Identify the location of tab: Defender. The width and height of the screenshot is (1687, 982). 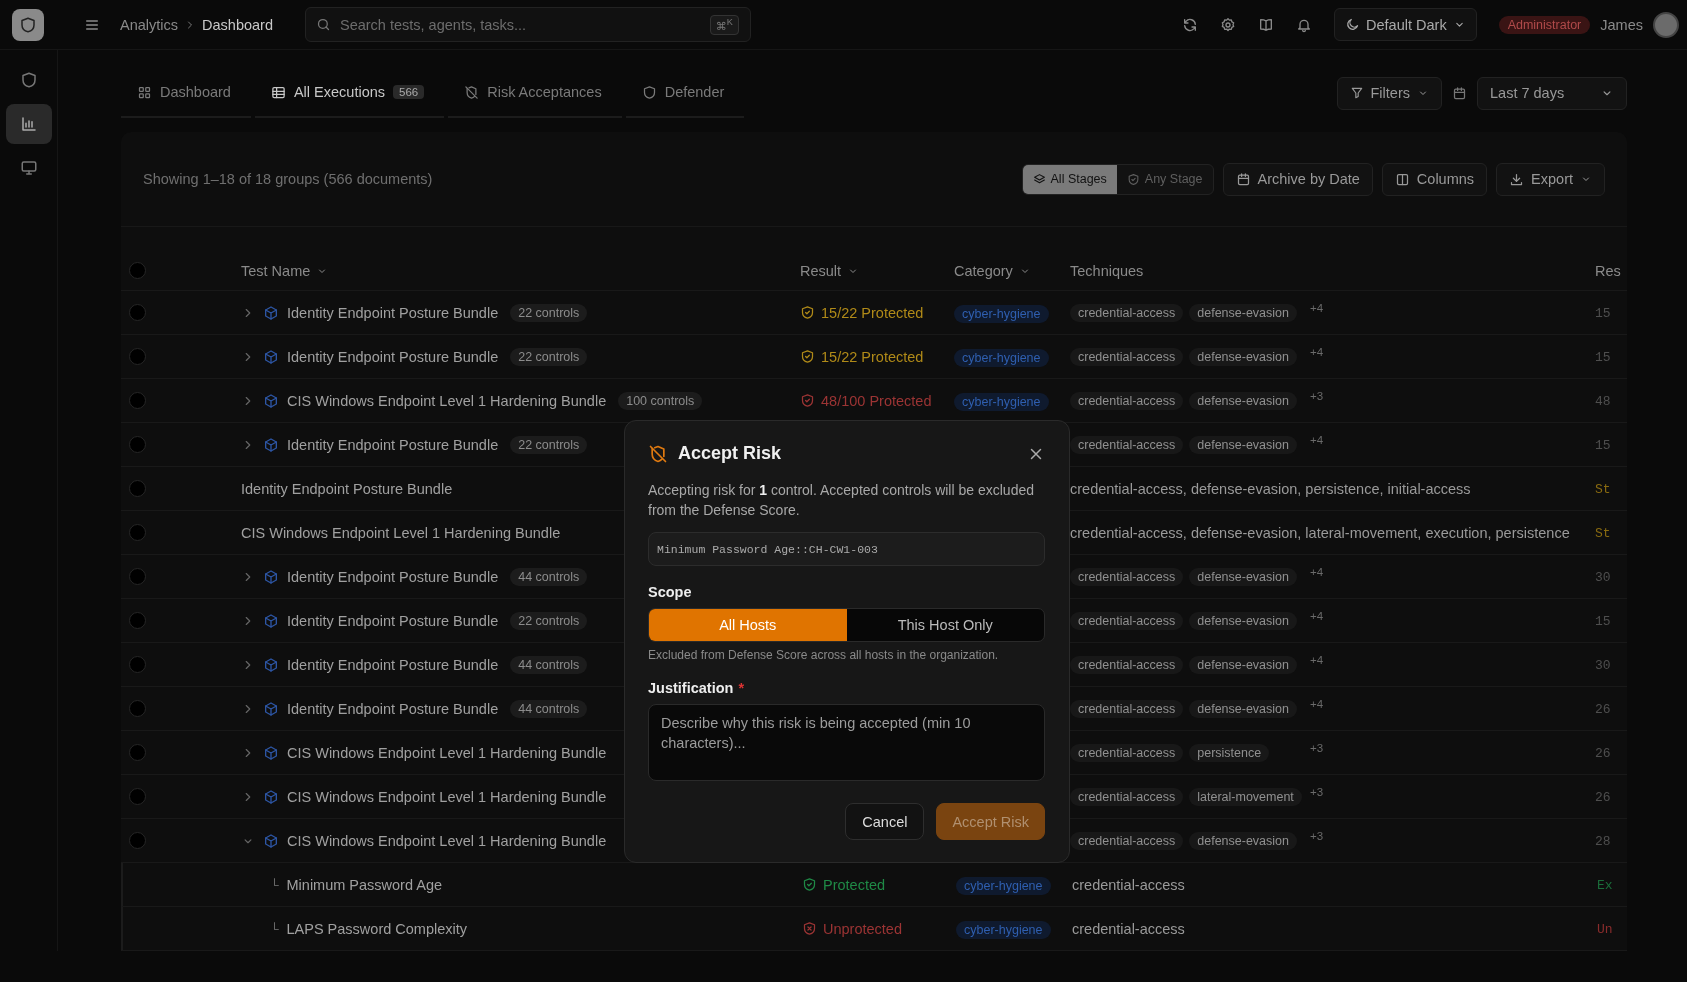
(685, 93).